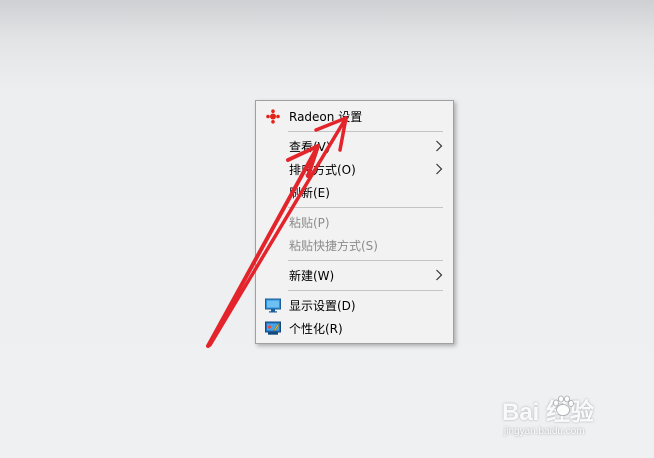 Image resolution: width=654 pixels, height=458 pixels. I want to click on menu-item-new: 新建(W), so click(354, 275).